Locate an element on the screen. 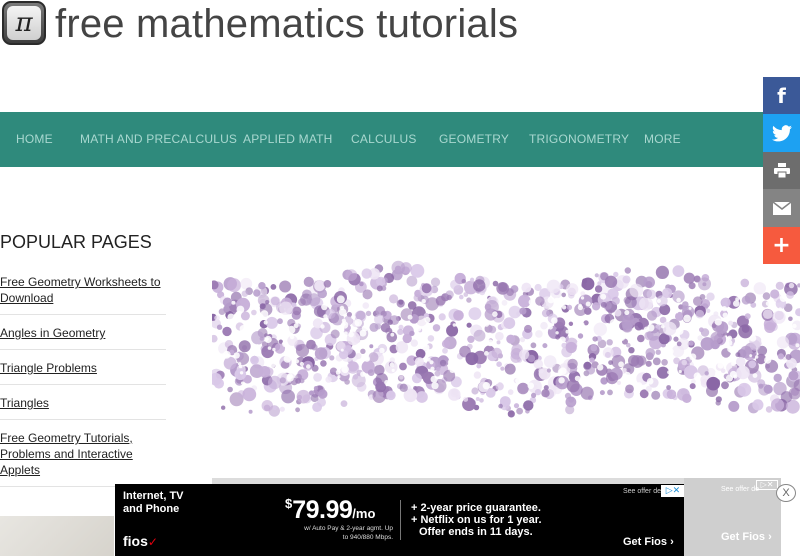 The width and height of the screenshot is (800, 556). ghost-see-offer: See offer de is located at coordinates (740, 489).